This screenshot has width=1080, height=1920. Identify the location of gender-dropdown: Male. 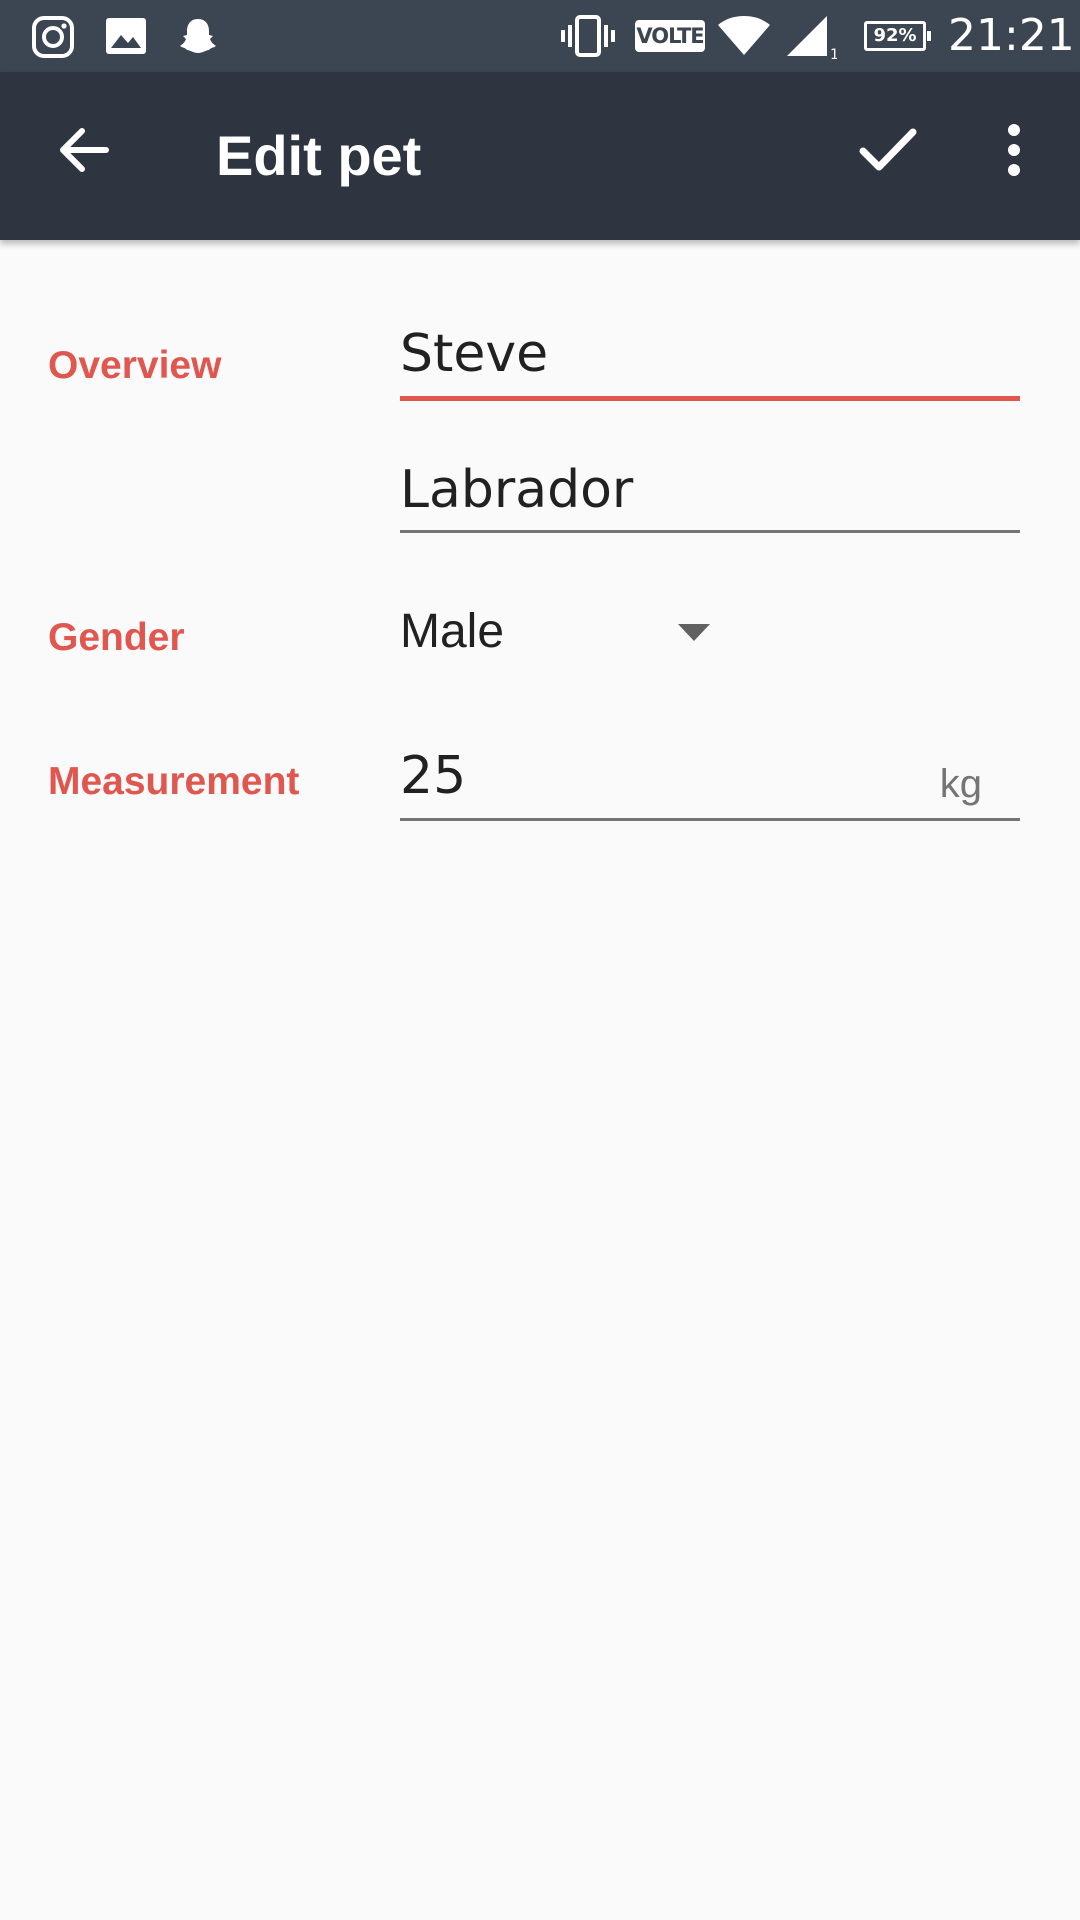
(560, 634).